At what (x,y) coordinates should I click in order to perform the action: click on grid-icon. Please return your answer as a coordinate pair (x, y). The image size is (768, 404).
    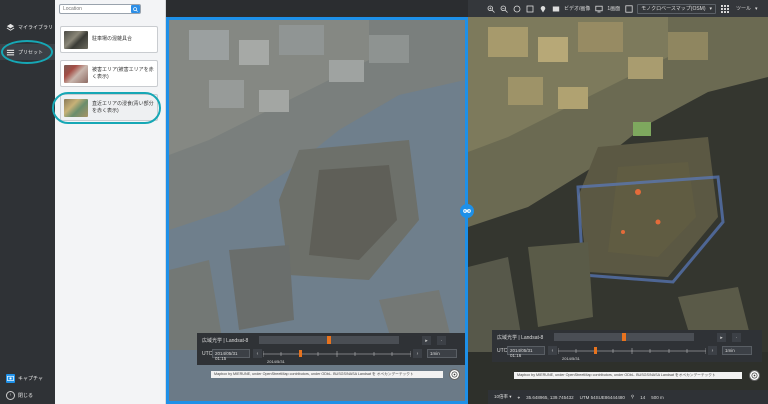
    Looking at the image, I should click on (629, 8).